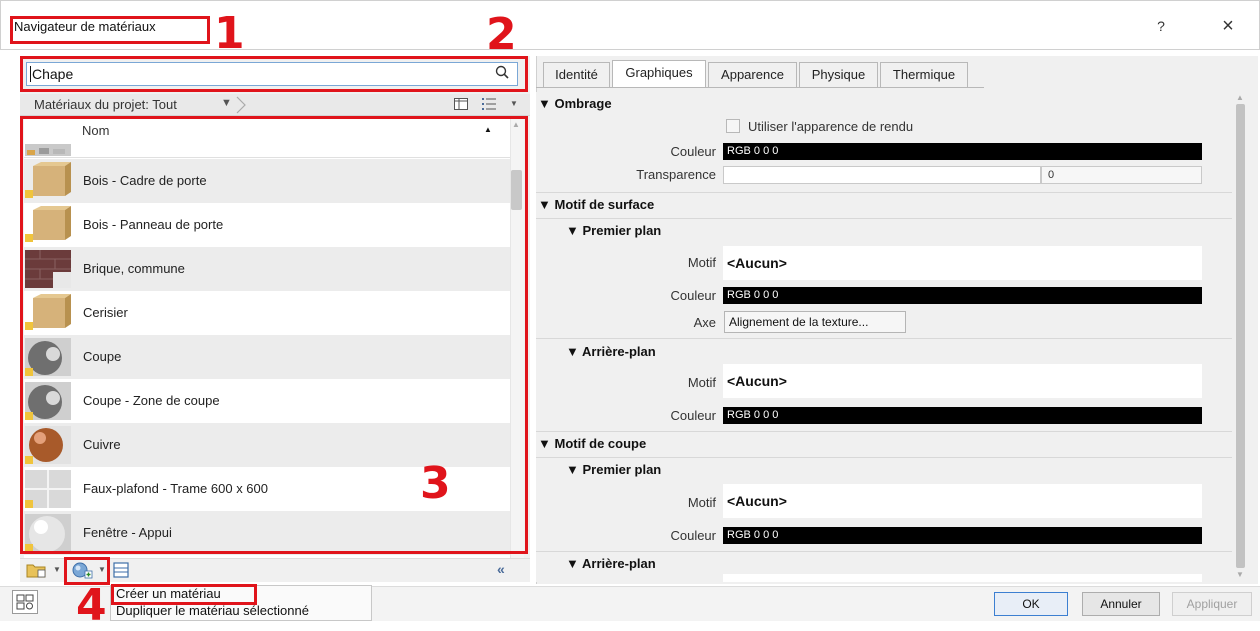 The height and width of the screenshot is (631, 1260). Describe the element at coordinates (885, 107) in the screenshot. I see `section-ombrage: ▼ Ombrage` at that location.